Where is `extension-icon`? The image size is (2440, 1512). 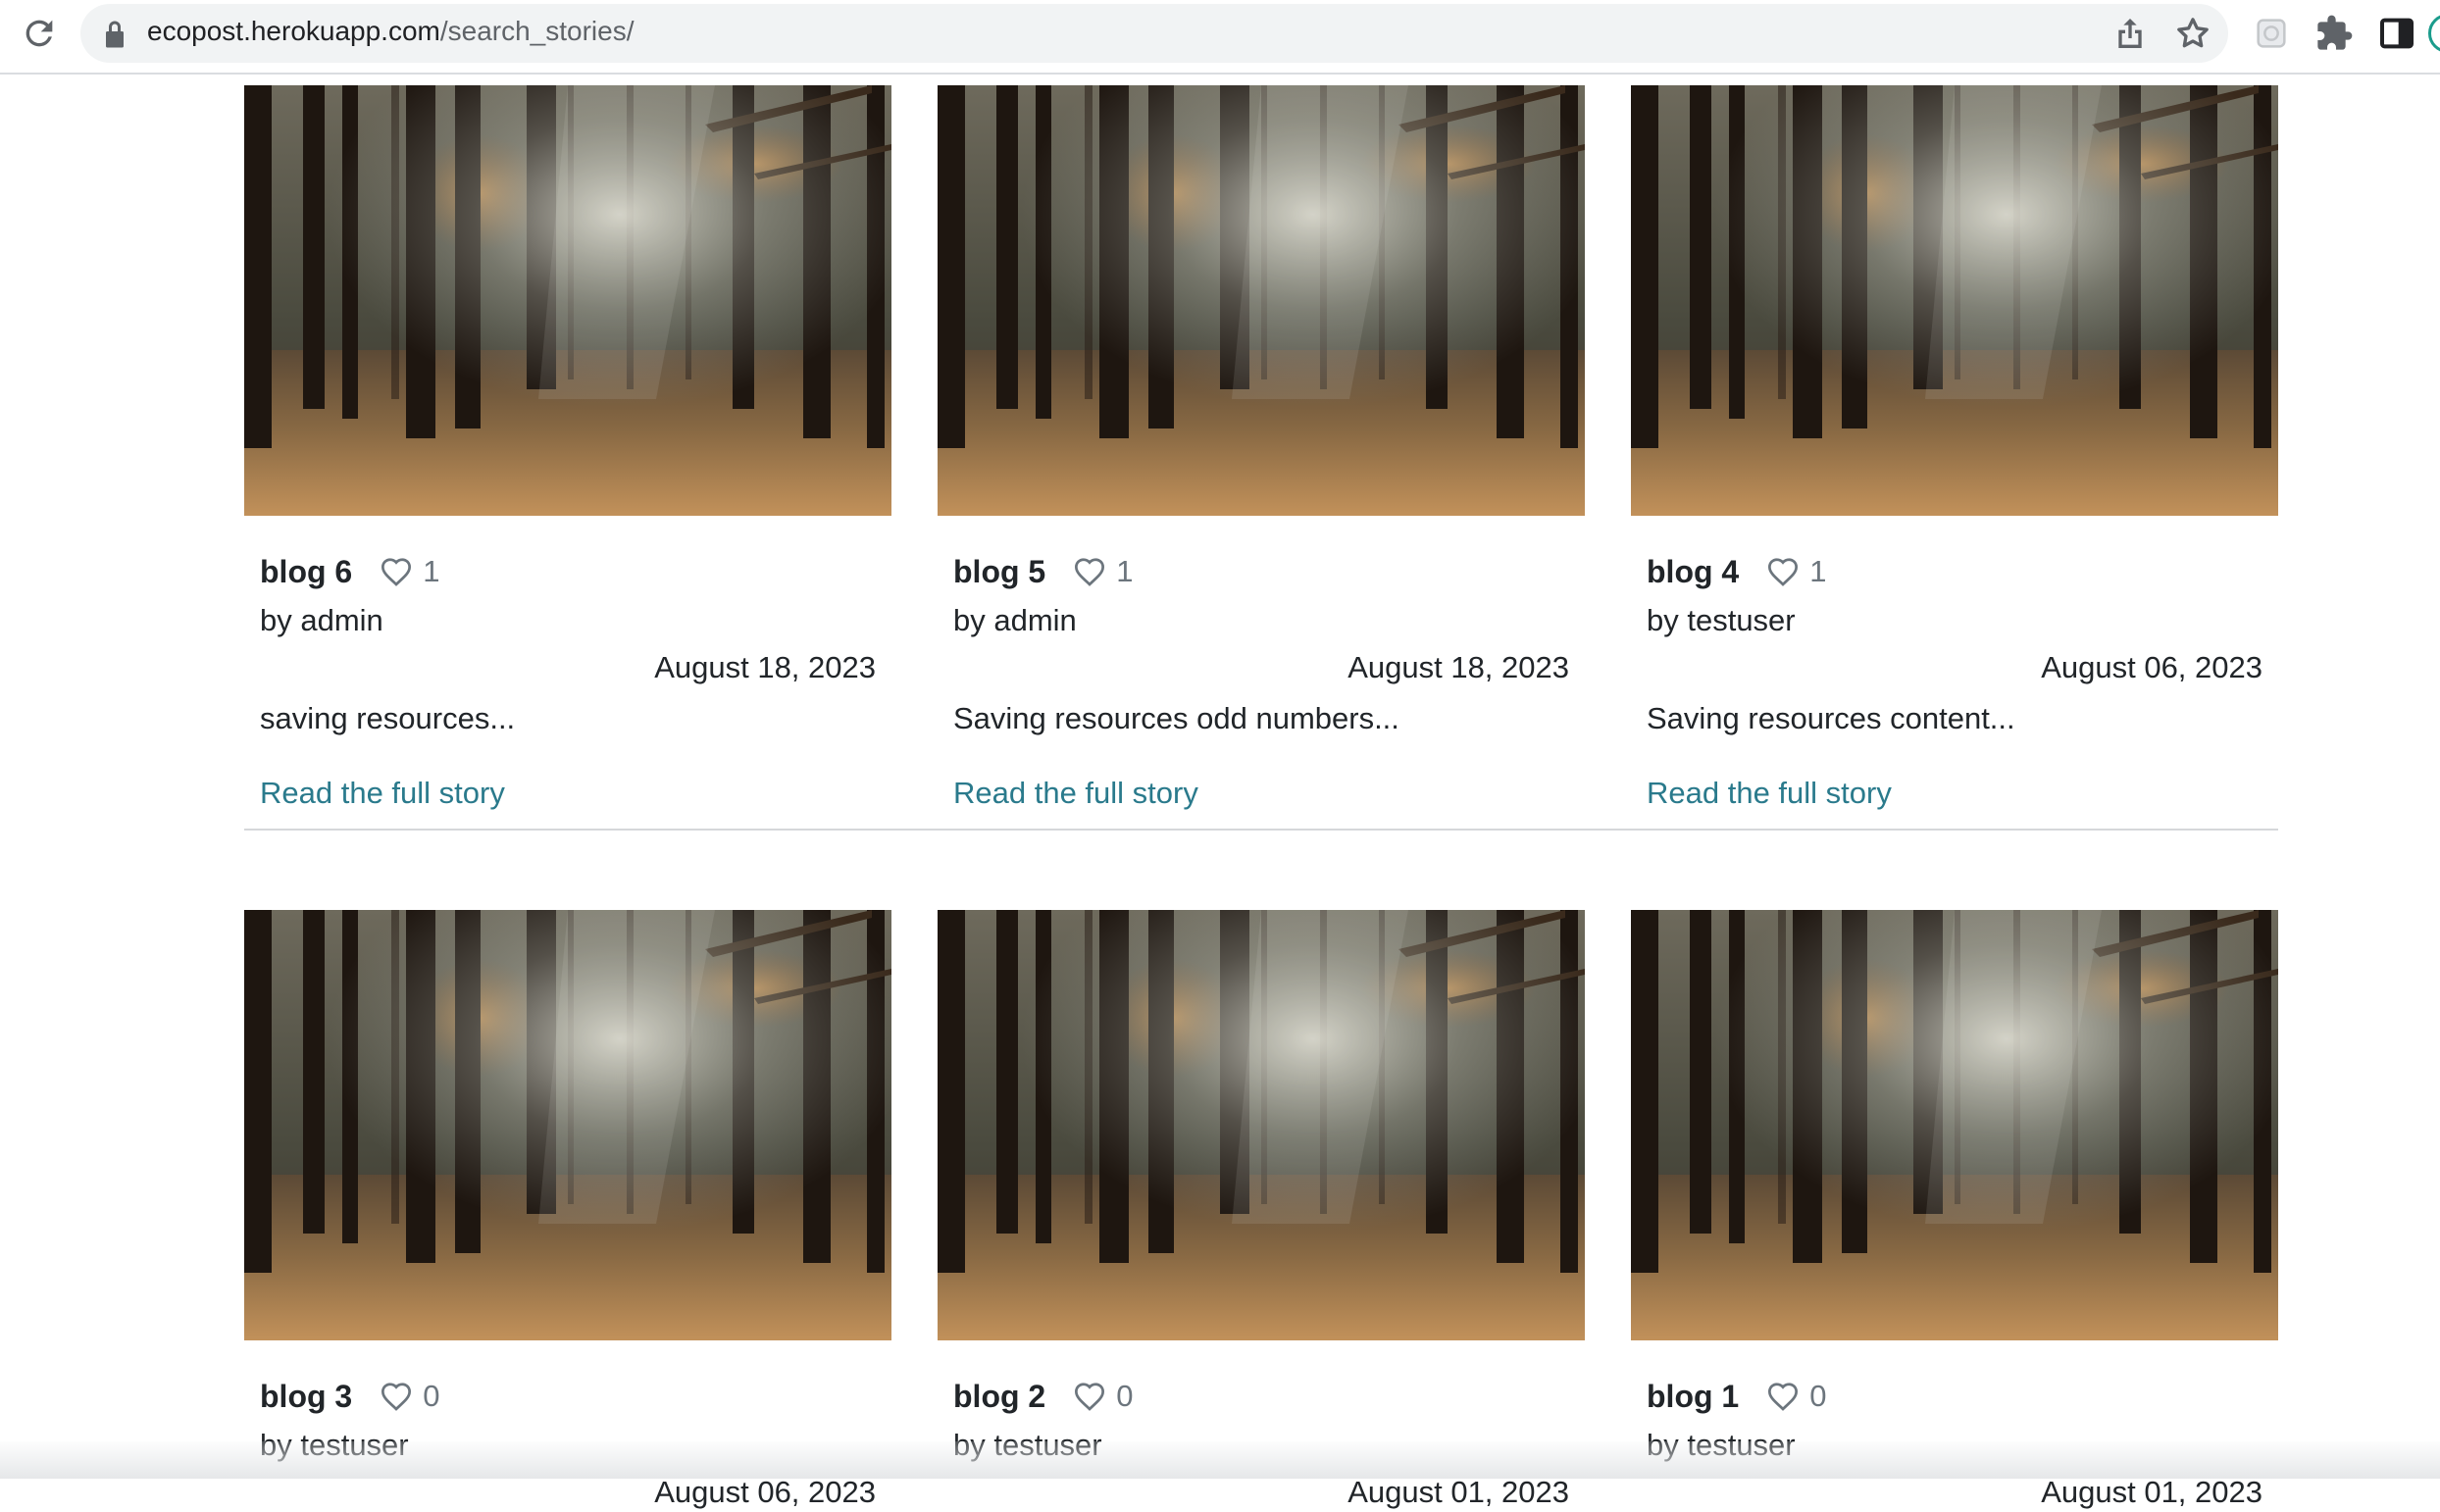
extension-icon is located at coordinates (2271, 33).